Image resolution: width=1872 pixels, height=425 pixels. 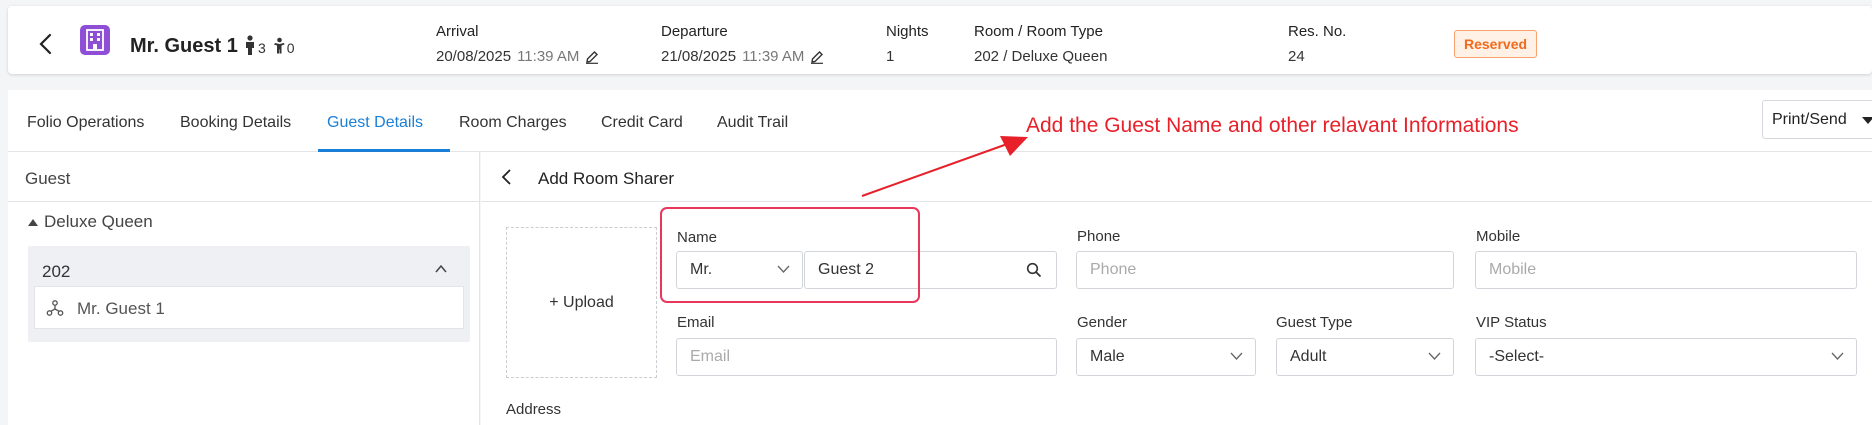 I want to click on child-icon, so click(x=279, y=45).